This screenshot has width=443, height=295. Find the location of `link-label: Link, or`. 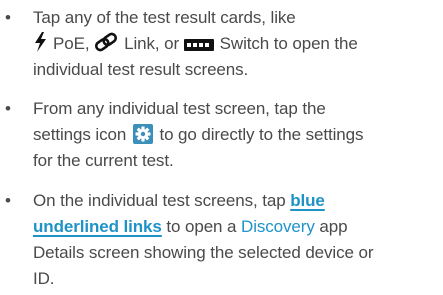

link-label: Link, or is located at coordinates (152, 43).